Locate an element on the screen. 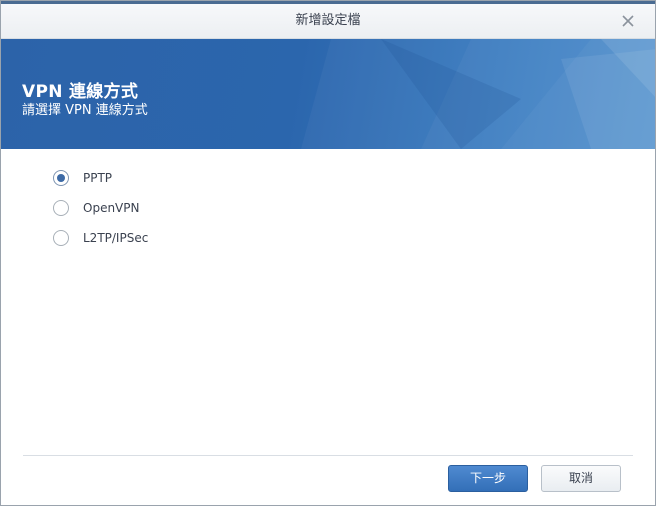  radio-openvpn is located at coordinates (61, 208).